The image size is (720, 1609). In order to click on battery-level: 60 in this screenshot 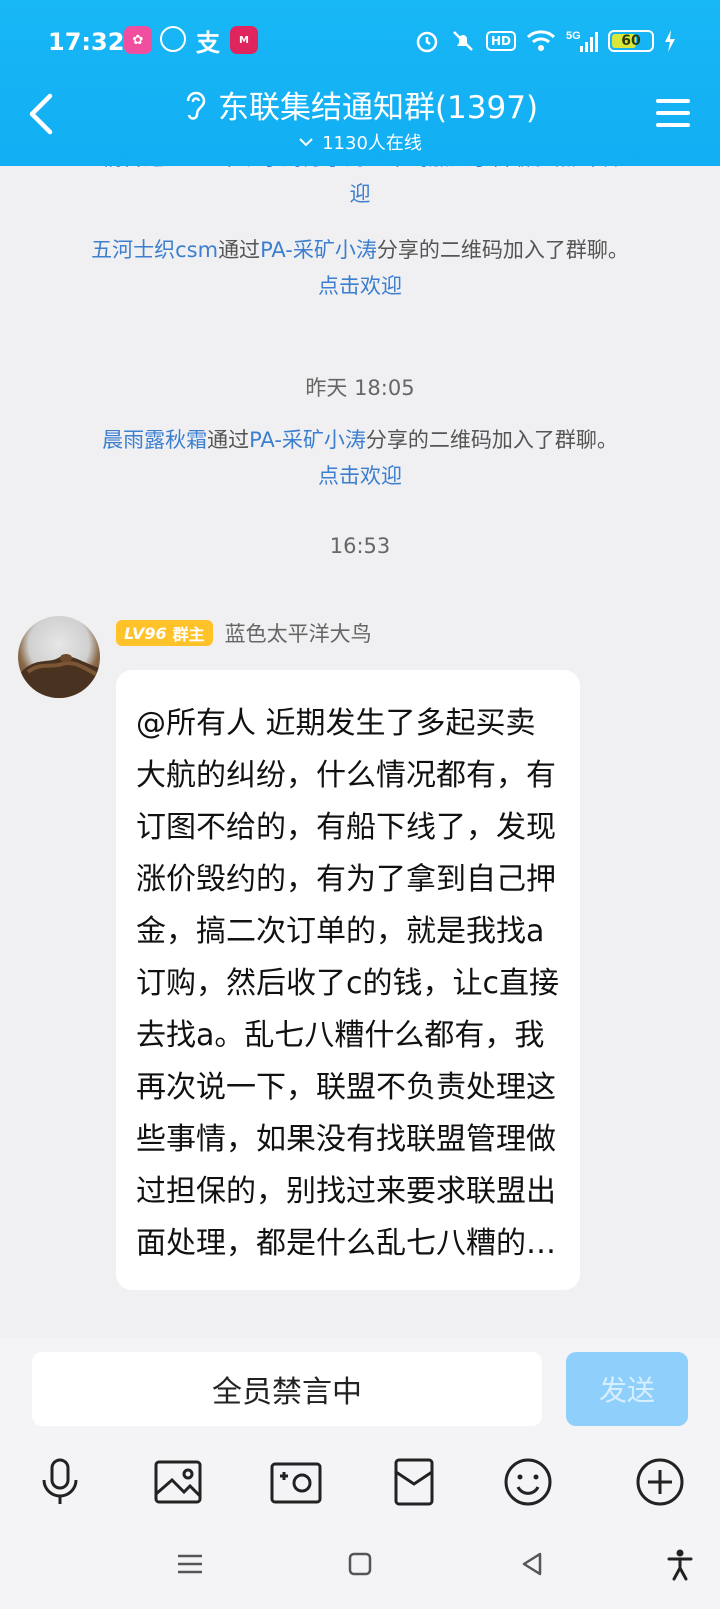, I will do `click(631, 41)`.